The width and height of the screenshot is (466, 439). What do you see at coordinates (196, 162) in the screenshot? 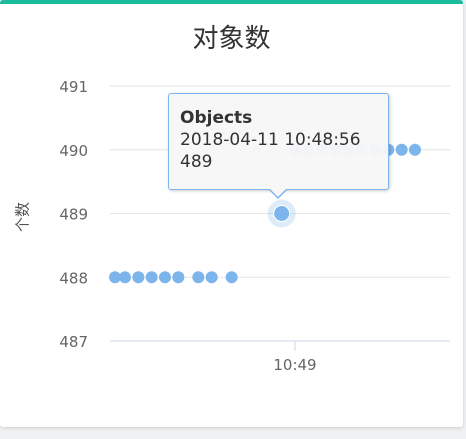
I see `tooltip-value: 489` at bounding box center [196, 162].